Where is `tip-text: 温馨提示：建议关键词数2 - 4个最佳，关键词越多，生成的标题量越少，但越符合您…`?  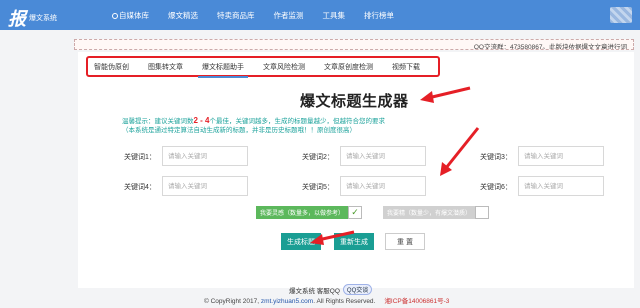 tip-text: 温馨提示：建议关键词数2 - 4个最佳，关键词越多，生成的标题量越少，但越符合您… is located at coordinates (254, 125).